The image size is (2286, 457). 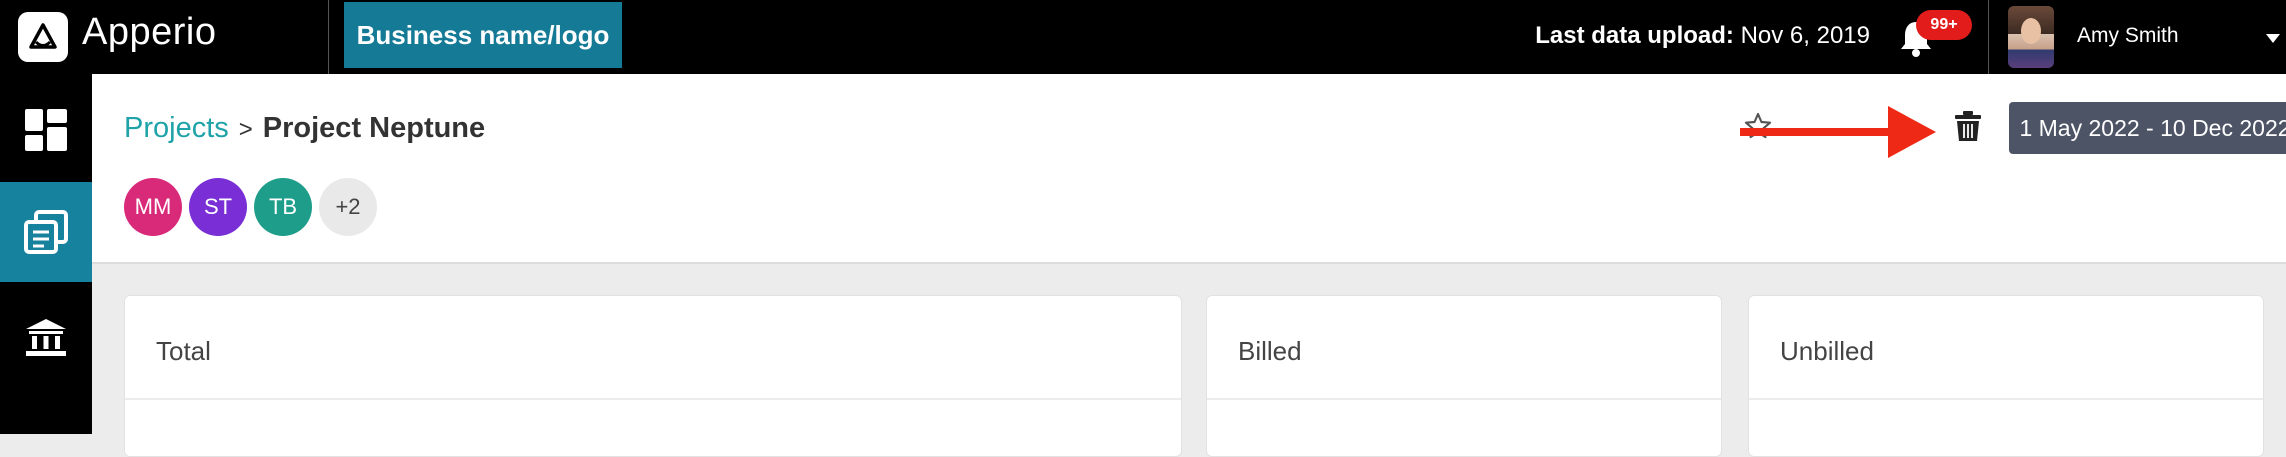 I want to click on card-title: Billed, so click(x=1270, y=351).